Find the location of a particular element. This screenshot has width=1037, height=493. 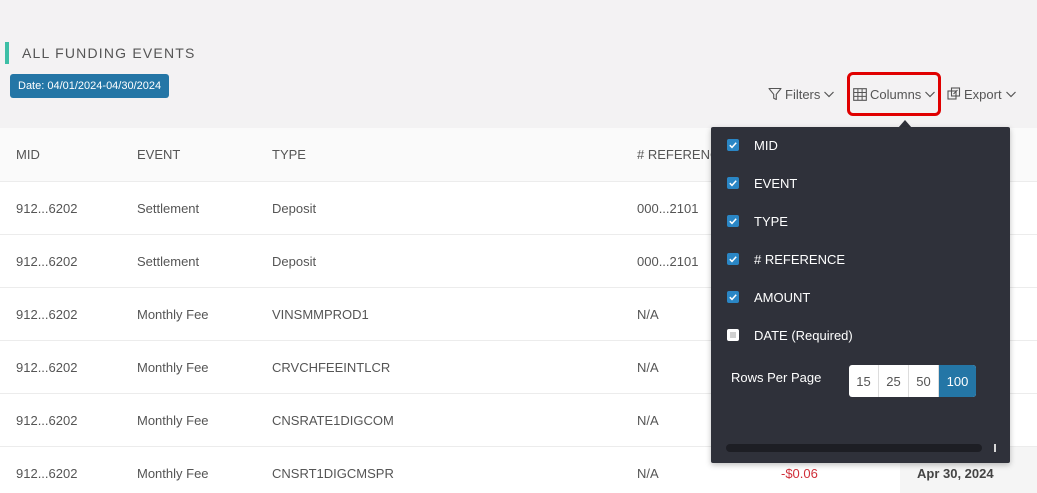

column-option-label: MID is located at coordinates (766, 145).